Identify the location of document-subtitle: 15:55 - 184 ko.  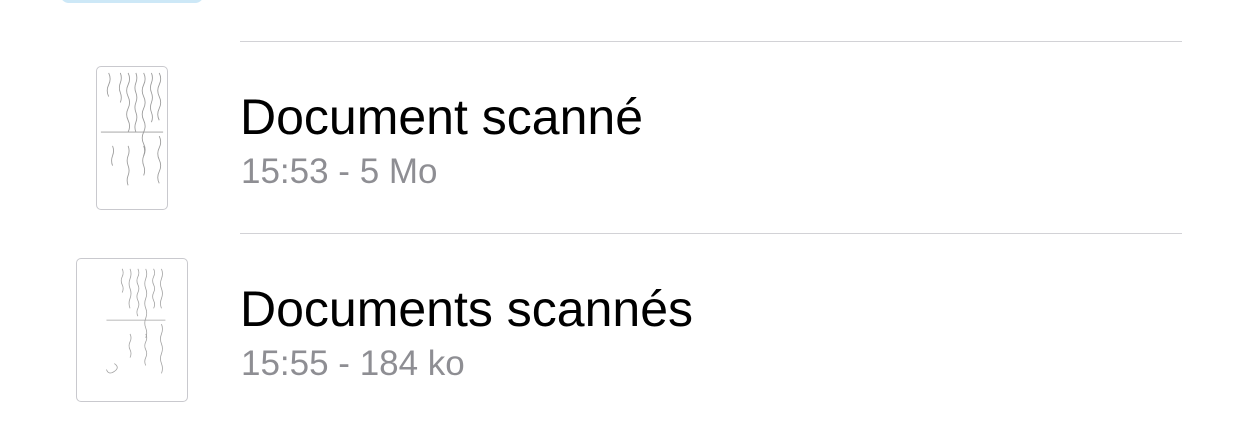
(353, 363).